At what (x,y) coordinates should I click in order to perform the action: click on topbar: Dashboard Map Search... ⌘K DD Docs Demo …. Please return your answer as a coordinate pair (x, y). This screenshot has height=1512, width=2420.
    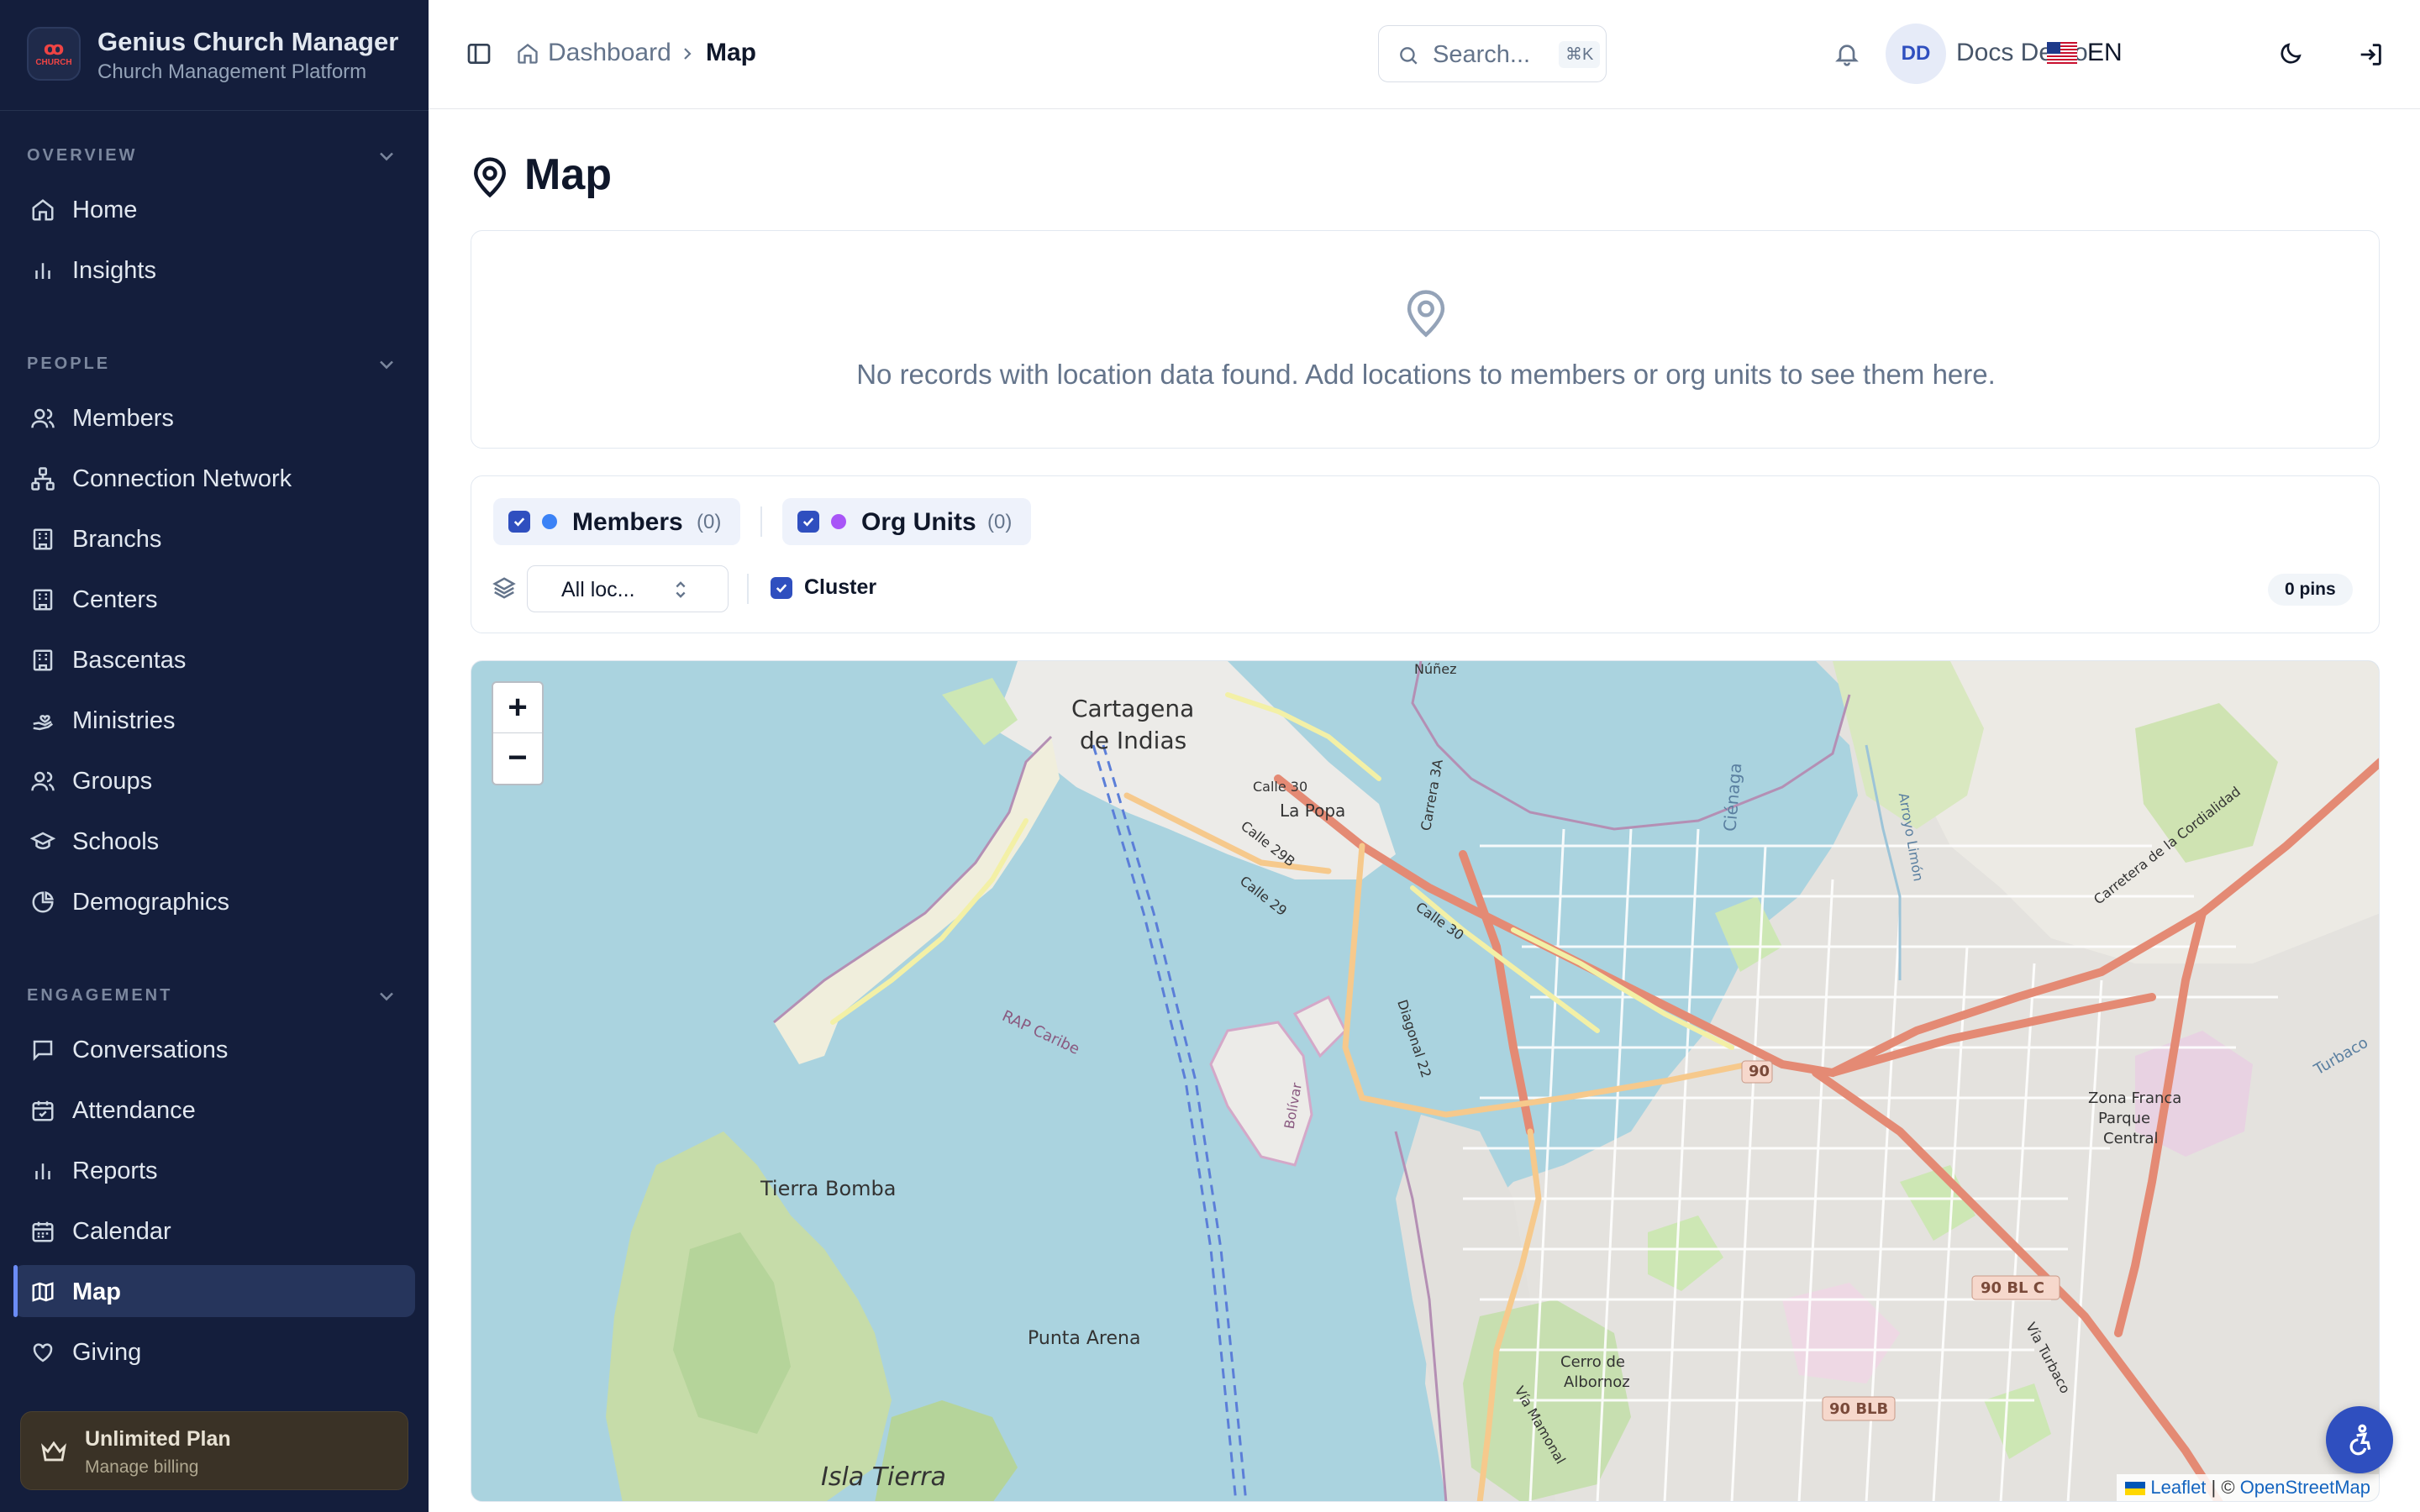
    Looking at the image, I should click on (1424, 54).